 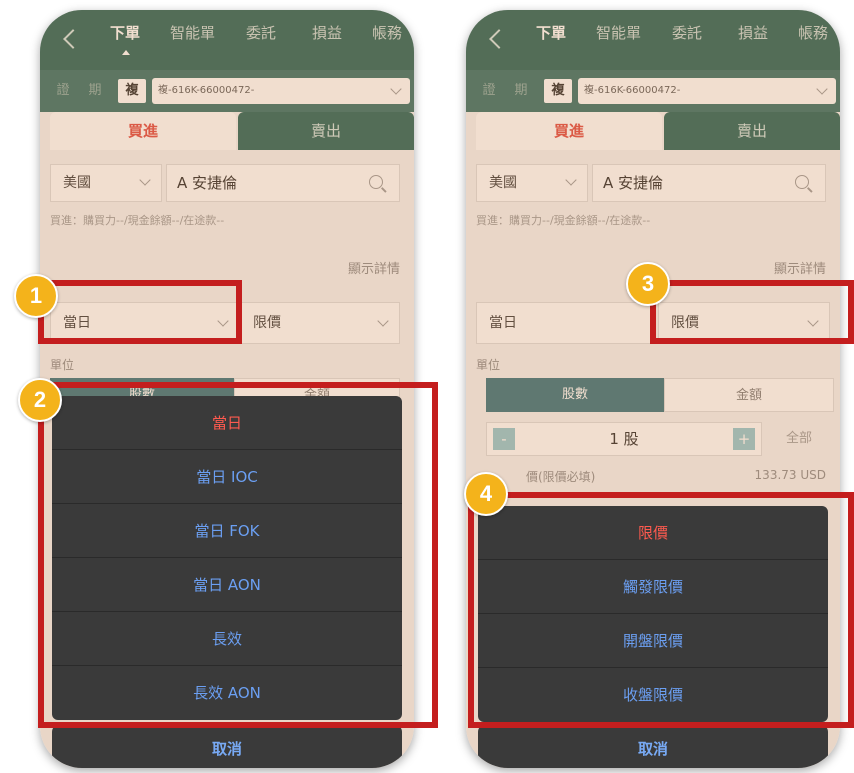 What do you see at coordinates (752, 312) in the screenshot?
I see `highlight-price-type-select` at bounding box center [752, 312].